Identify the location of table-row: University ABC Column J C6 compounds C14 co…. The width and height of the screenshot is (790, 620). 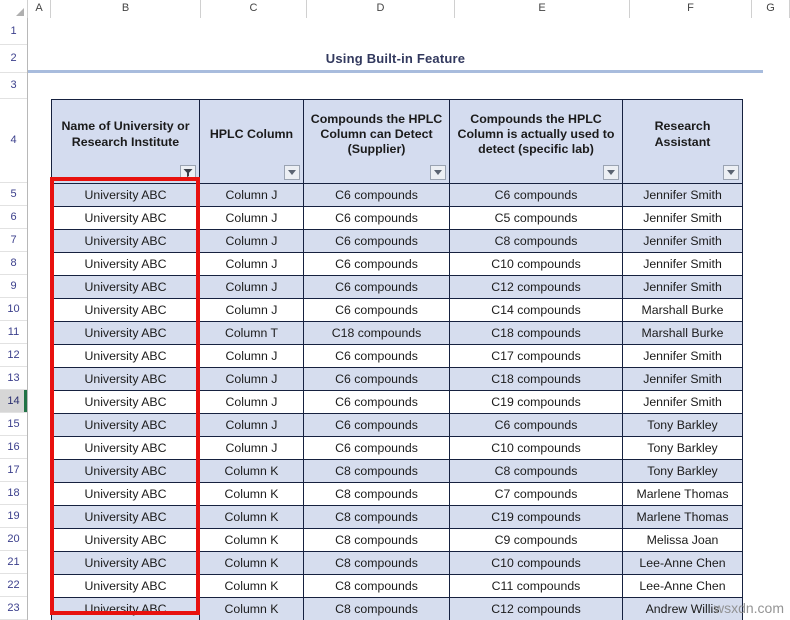
(397, 310).